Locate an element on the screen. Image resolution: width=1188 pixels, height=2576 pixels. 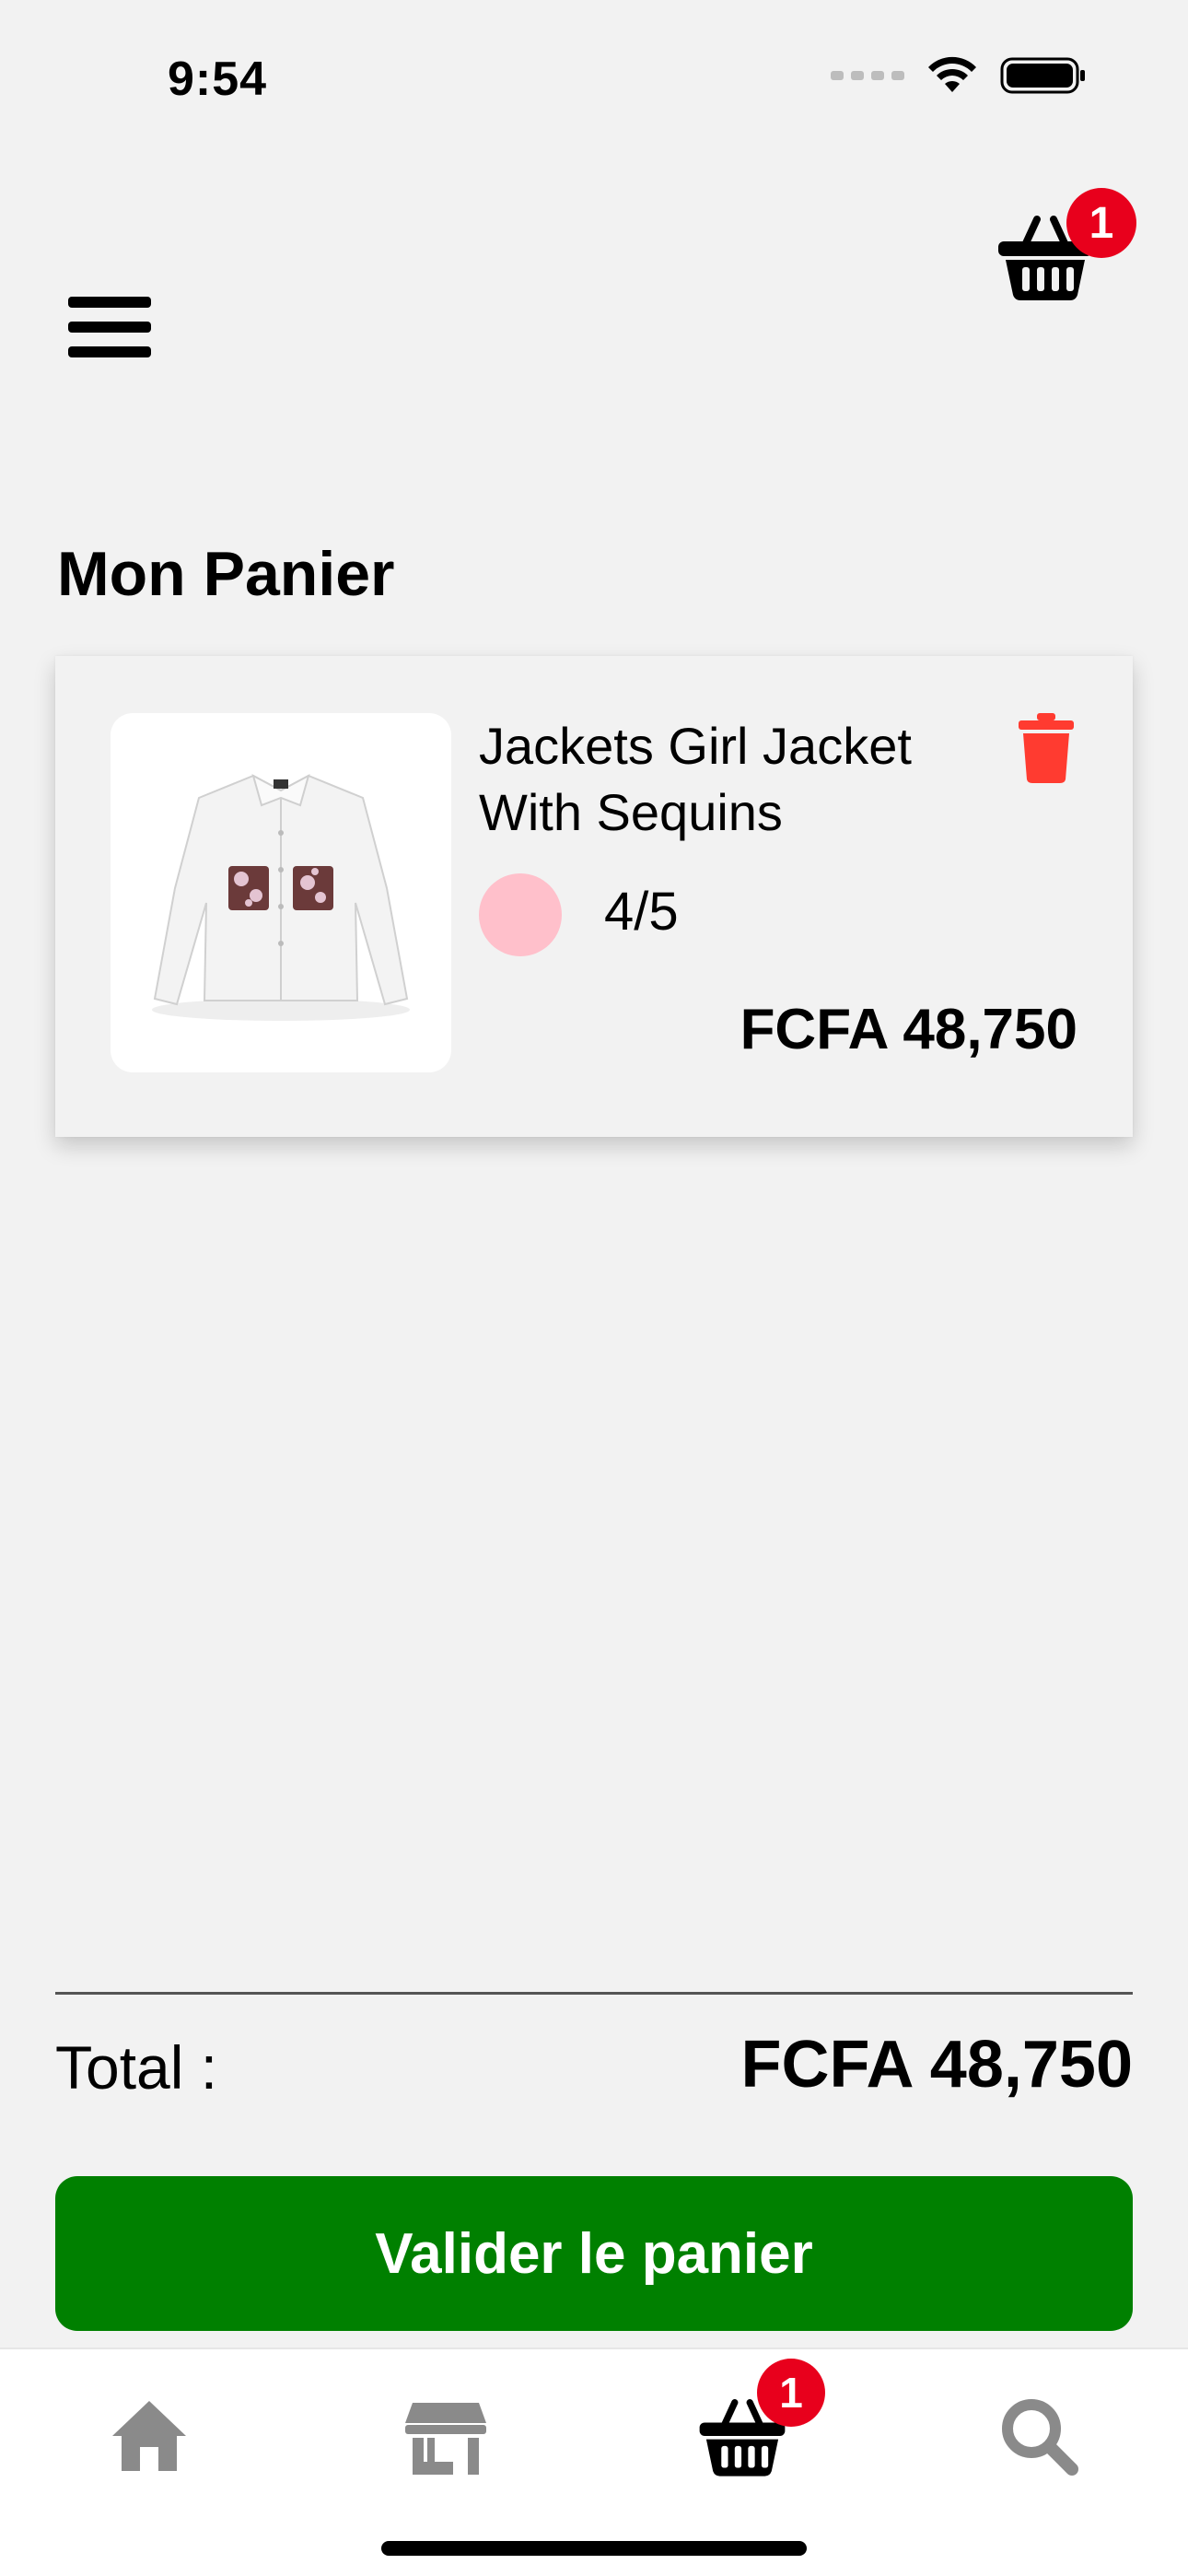
status-time: 9:54 is located at coordinates (218, 79).